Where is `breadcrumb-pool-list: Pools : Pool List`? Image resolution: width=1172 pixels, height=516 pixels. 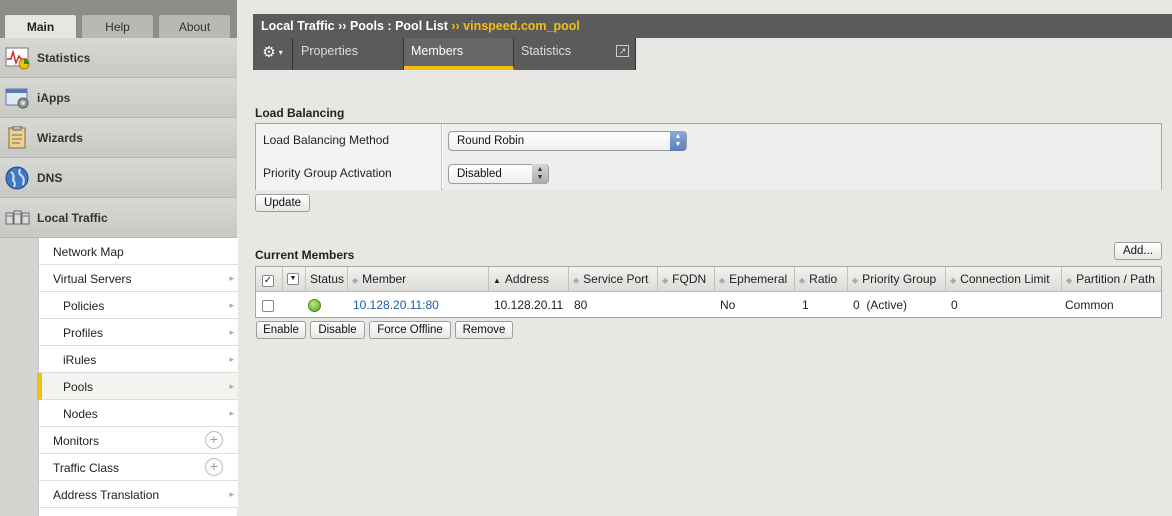 breadcrumb-pool-list: Pools : Pool List is located at coordinates (399, 26).